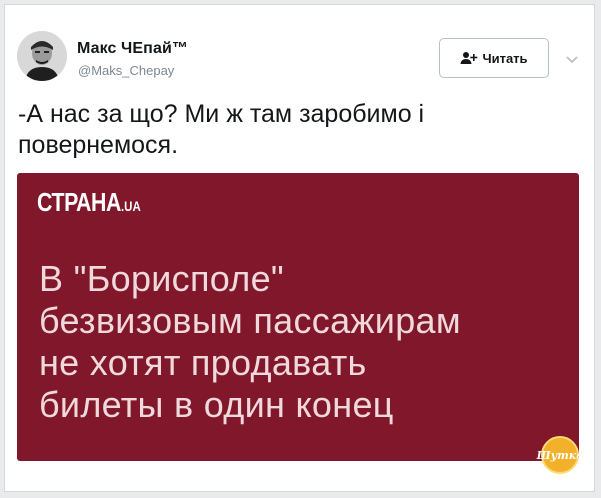 Image resolution: width=601 pixels, height=498 pixels. I want to click on follow-button: Читать, so click(494, 58).